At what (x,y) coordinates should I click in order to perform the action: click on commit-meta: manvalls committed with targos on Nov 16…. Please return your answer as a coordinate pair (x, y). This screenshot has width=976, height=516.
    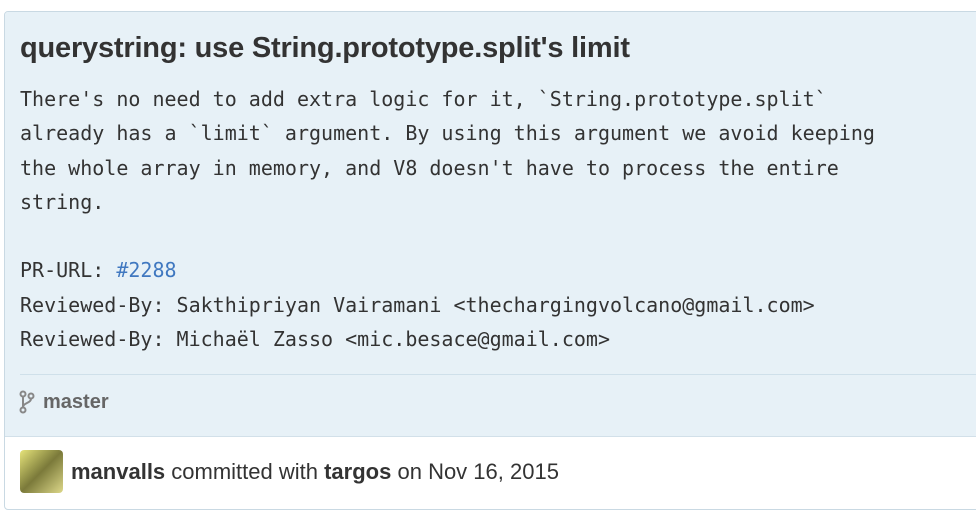
    Looking at the image, I should click on (289, 471).